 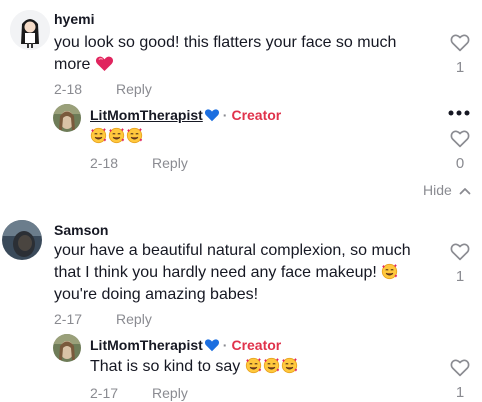 I want to click on hide-replies-button: Hide, so click(x=447, y=190).